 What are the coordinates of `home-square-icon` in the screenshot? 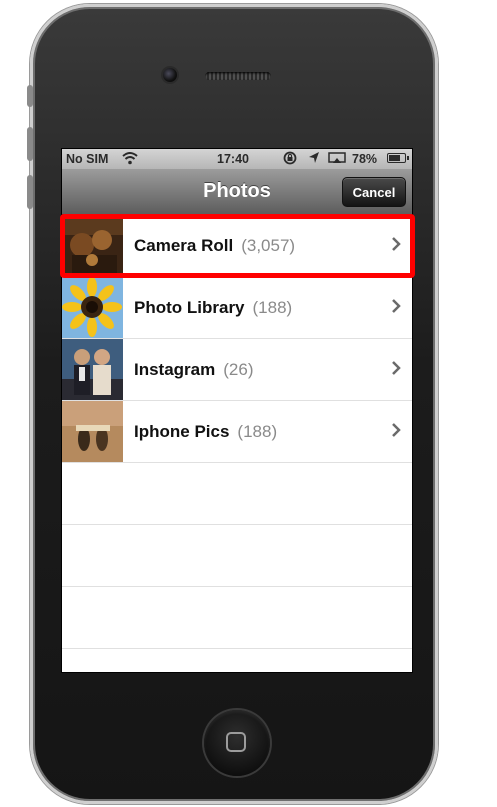 It's located at (236, 742).